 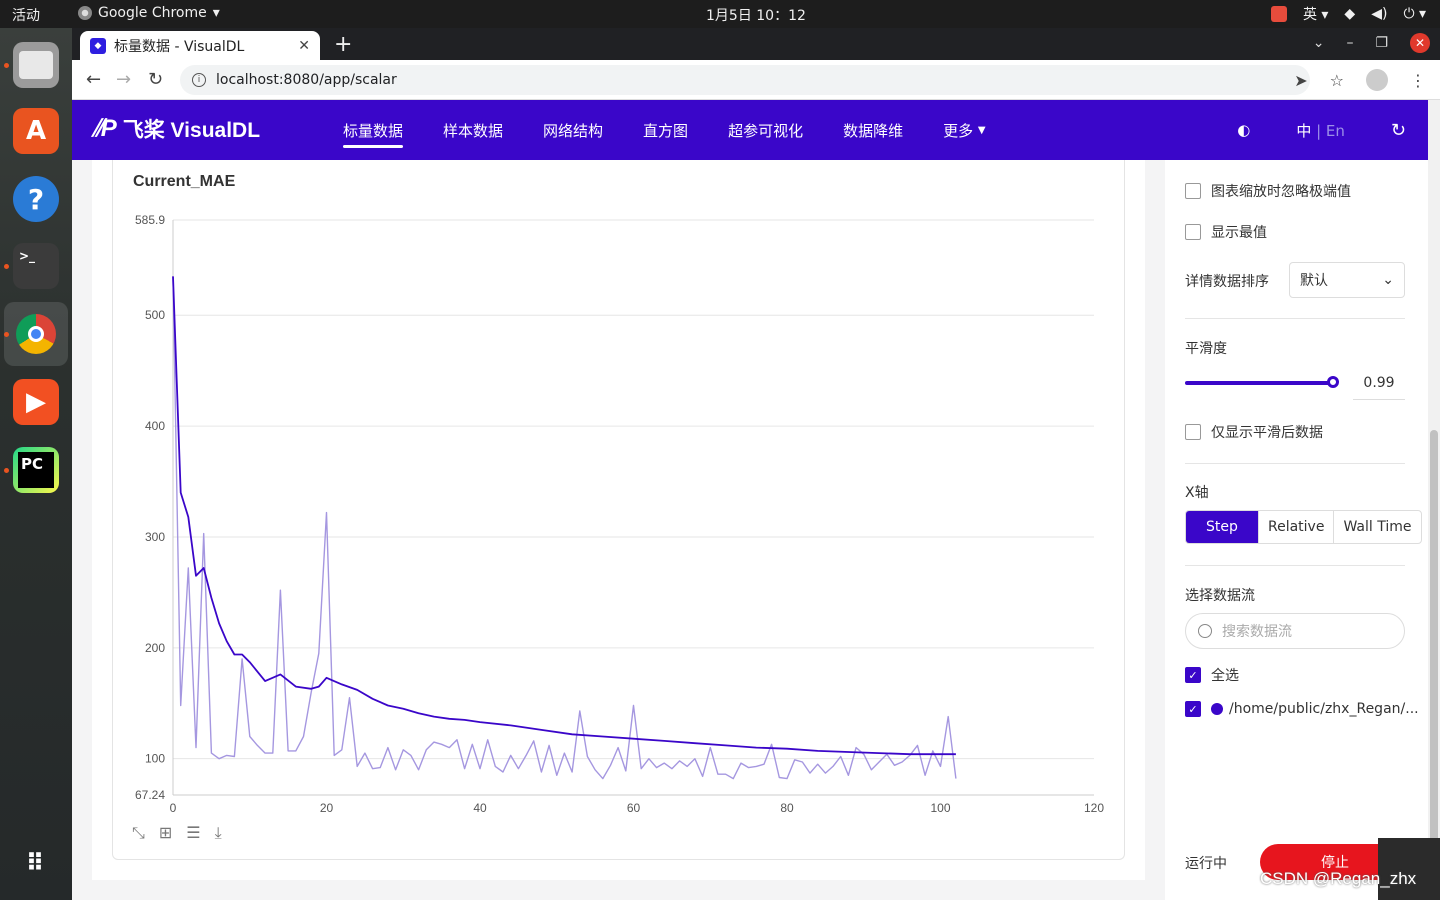 What do you see at coordinates (1303, 131) in the screenshot?
I see `lang-zh: 中` at bounding box center [1303, 131].